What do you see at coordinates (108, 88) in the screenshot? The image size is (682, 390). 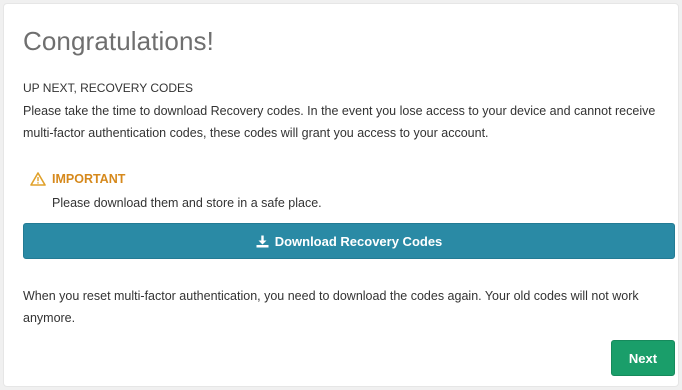 I see `section-subheading: UP NEXT, RECOVERY CODES` at bounding box center [108, 88].